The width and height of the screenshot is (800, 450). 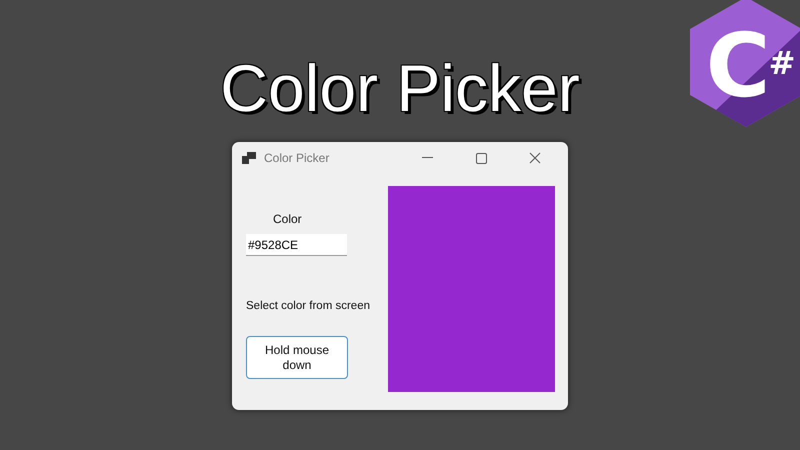 What do you see at coordinates (400, 88) in the screenshot?
I see `page-heading: Color Picker` at bounding box center [400, 88].